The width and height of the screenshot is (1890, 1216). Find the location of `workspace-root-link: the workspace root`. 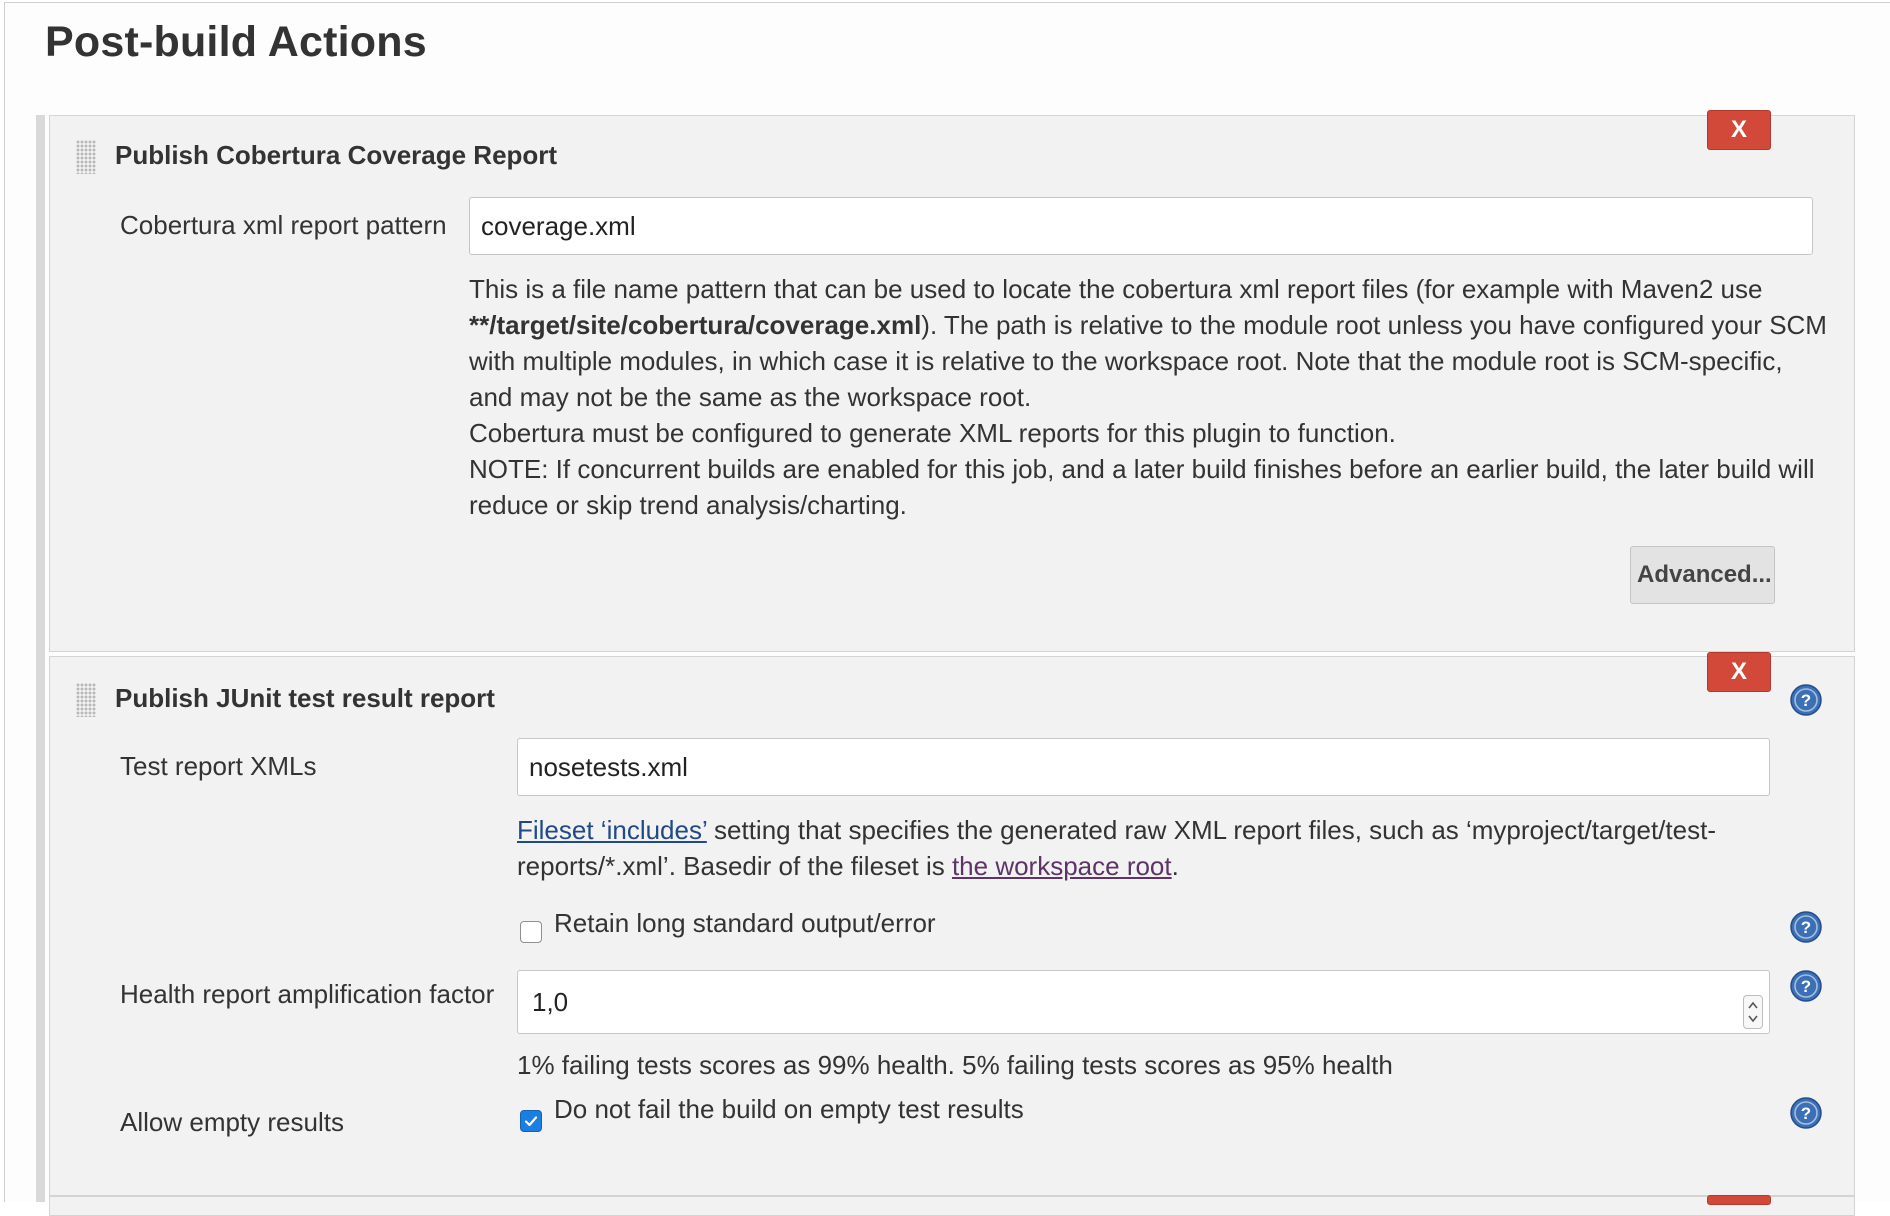

workspace-root-link: the workspace root is located at coordinates (1062, 866).